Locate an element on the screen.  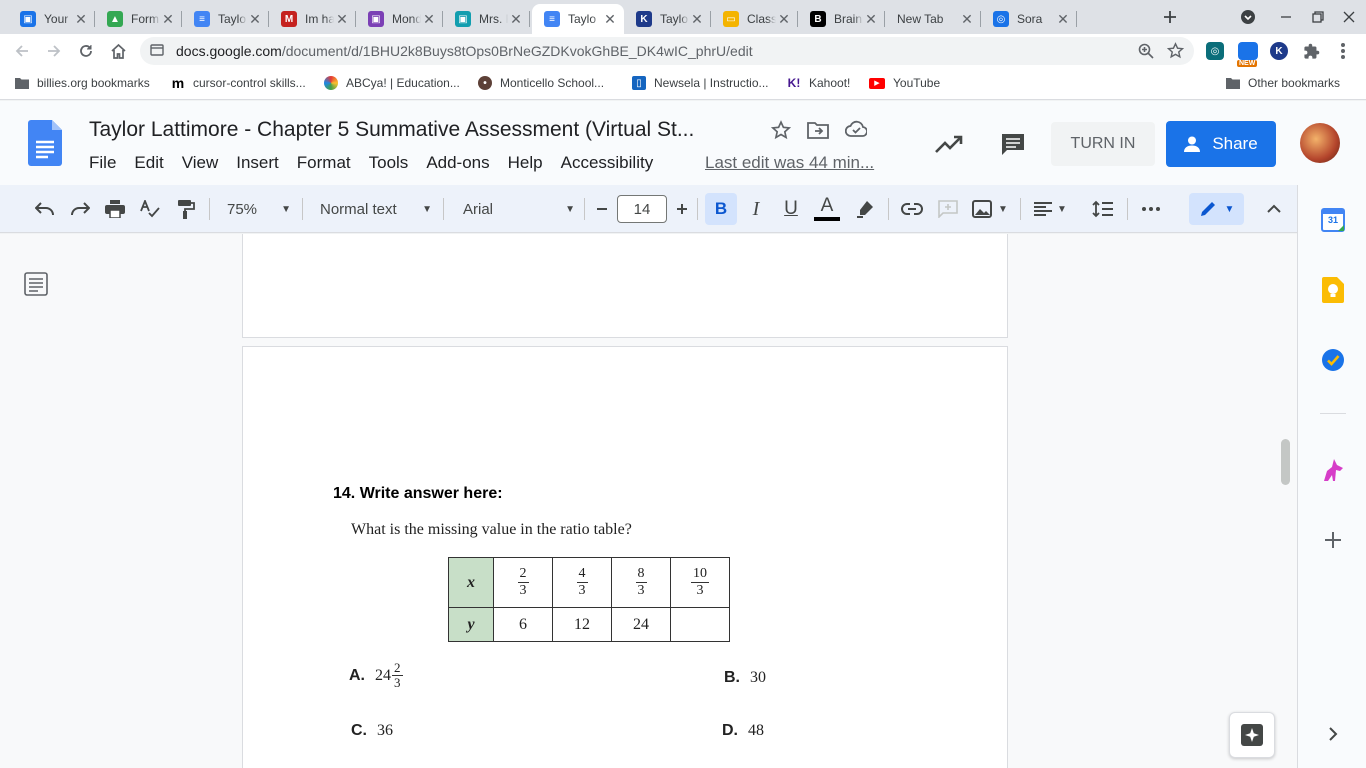
browser-tab: M Im ha ✕ is located at coordinates (312, 19).